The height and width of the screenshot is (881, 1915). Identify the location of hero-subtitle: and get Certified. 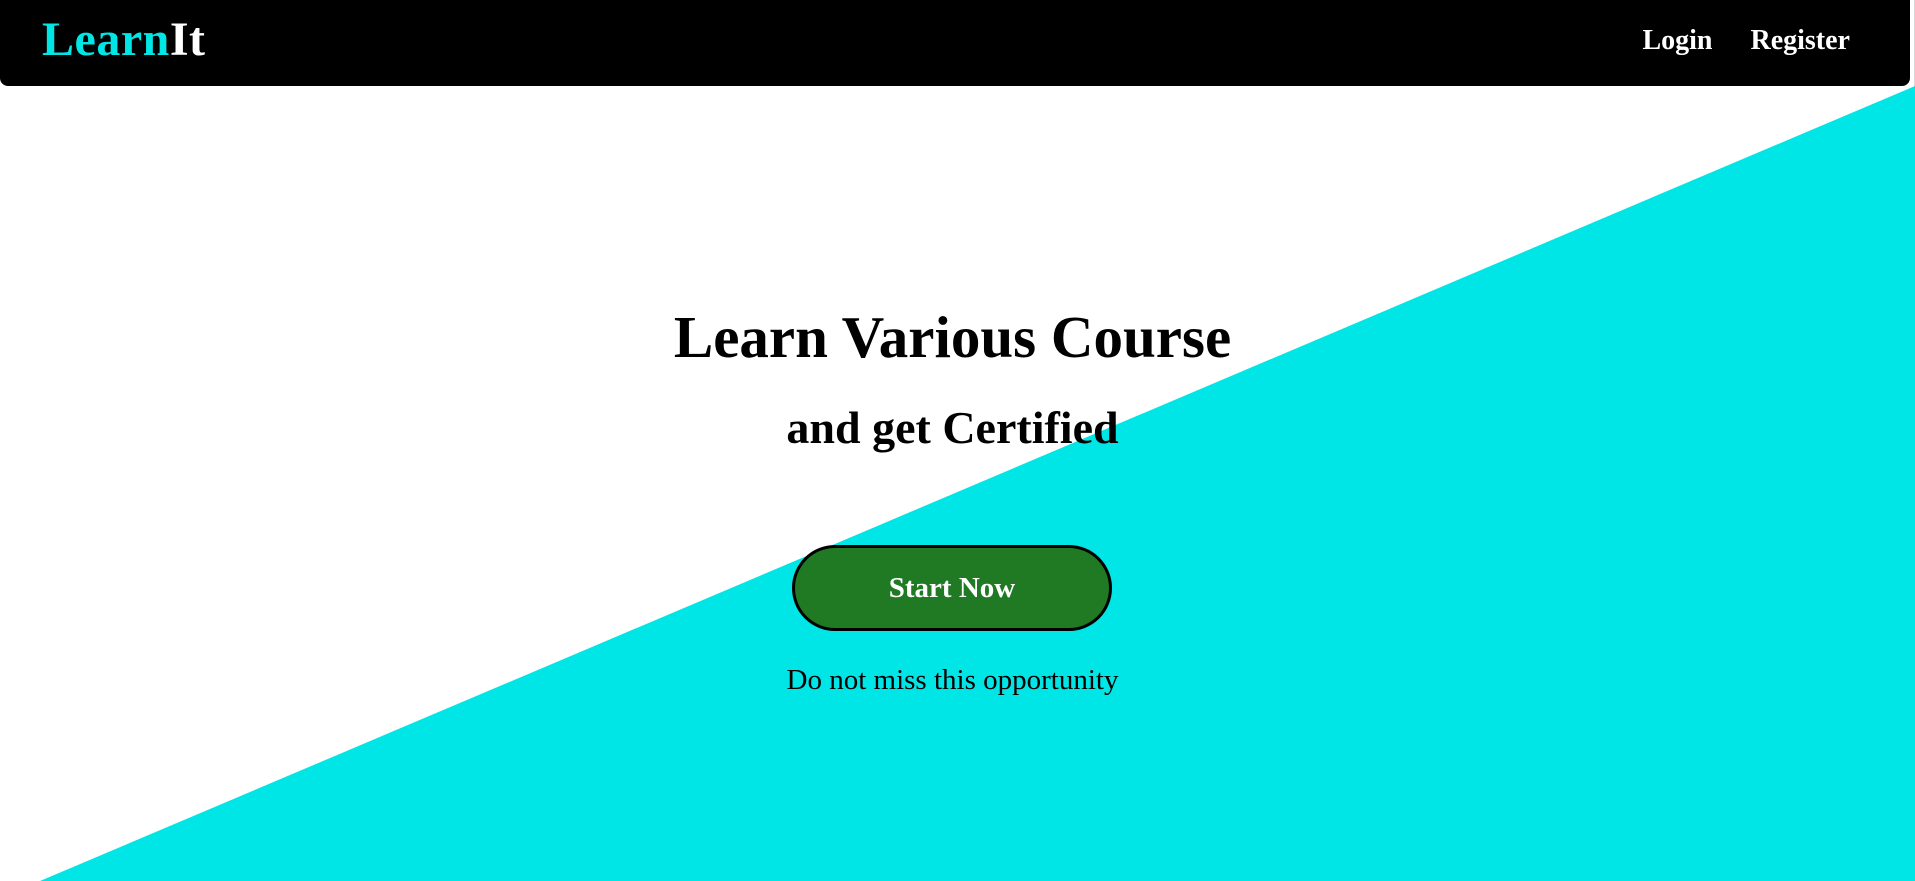
(952, 427).